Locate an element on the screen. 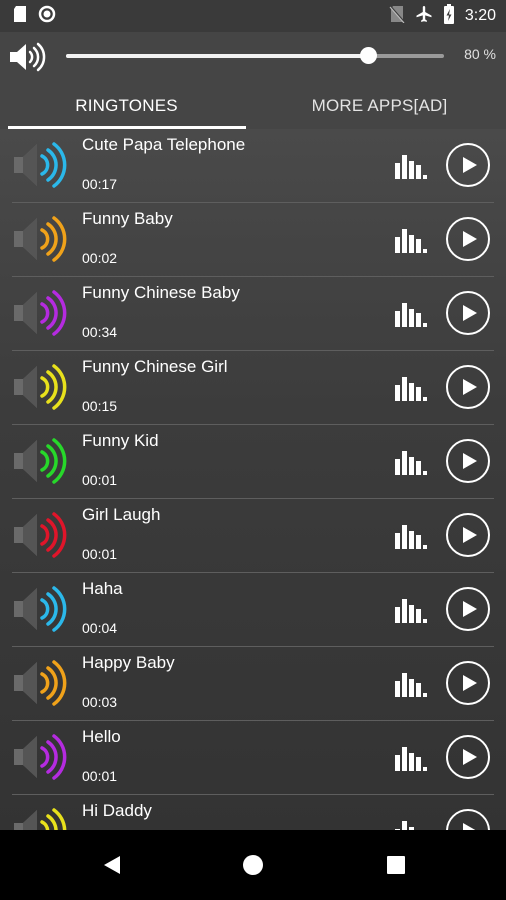  ringtone-name: Hi Daddy is located at coordinates (117, 810).